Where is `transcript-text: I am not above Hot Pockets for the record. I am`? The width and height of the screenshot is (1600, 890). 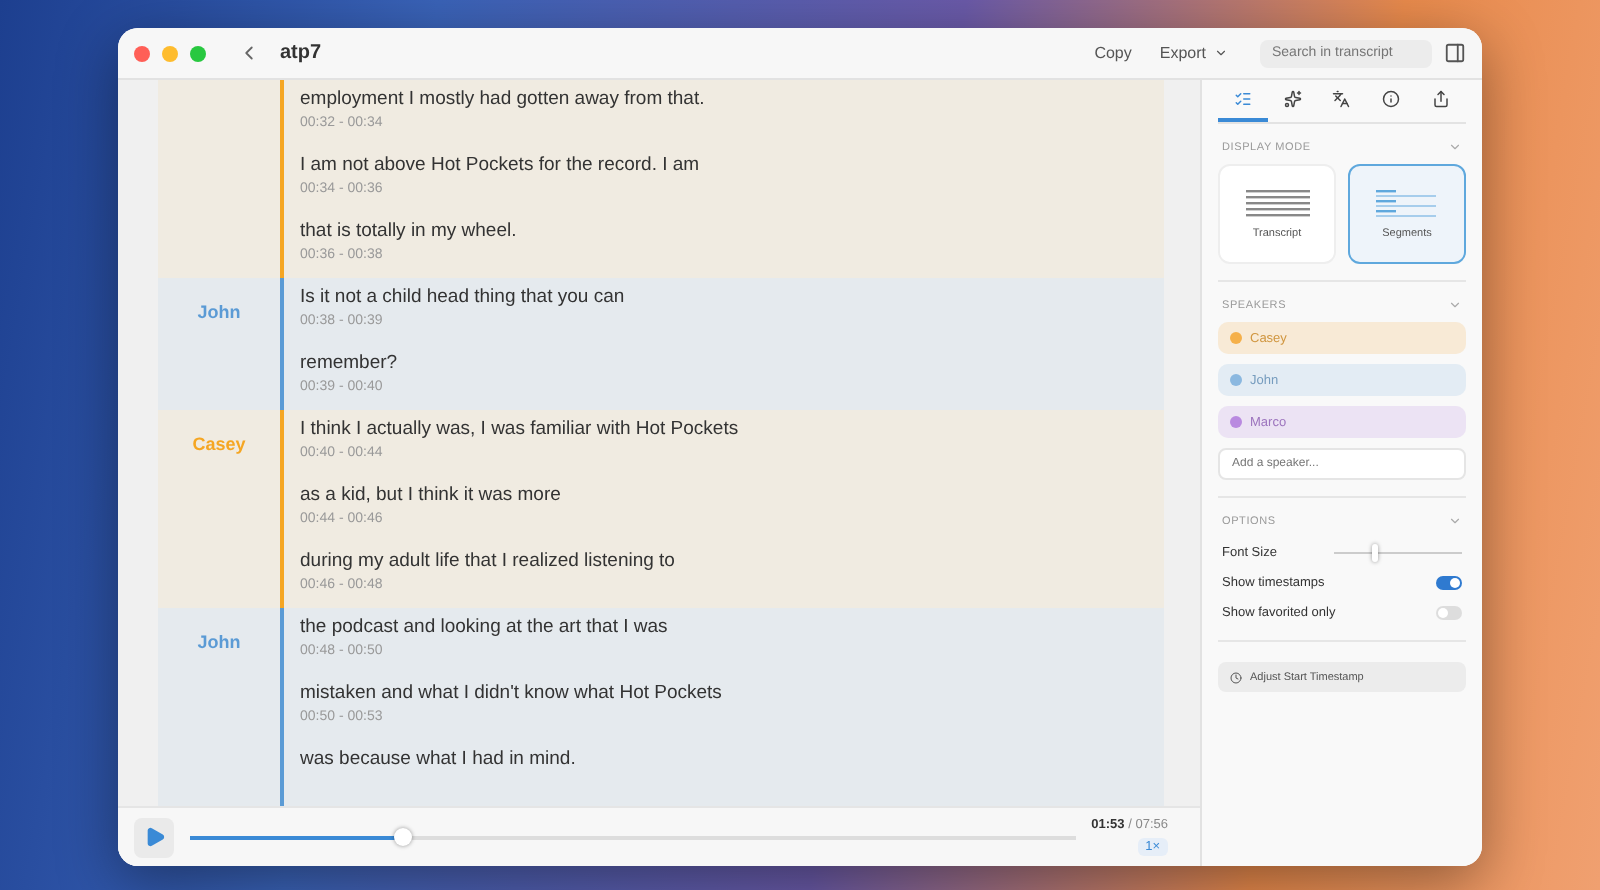
transcript-text: I am not above Hot Pockets for the record. I am is located at coordinates (501, 165).